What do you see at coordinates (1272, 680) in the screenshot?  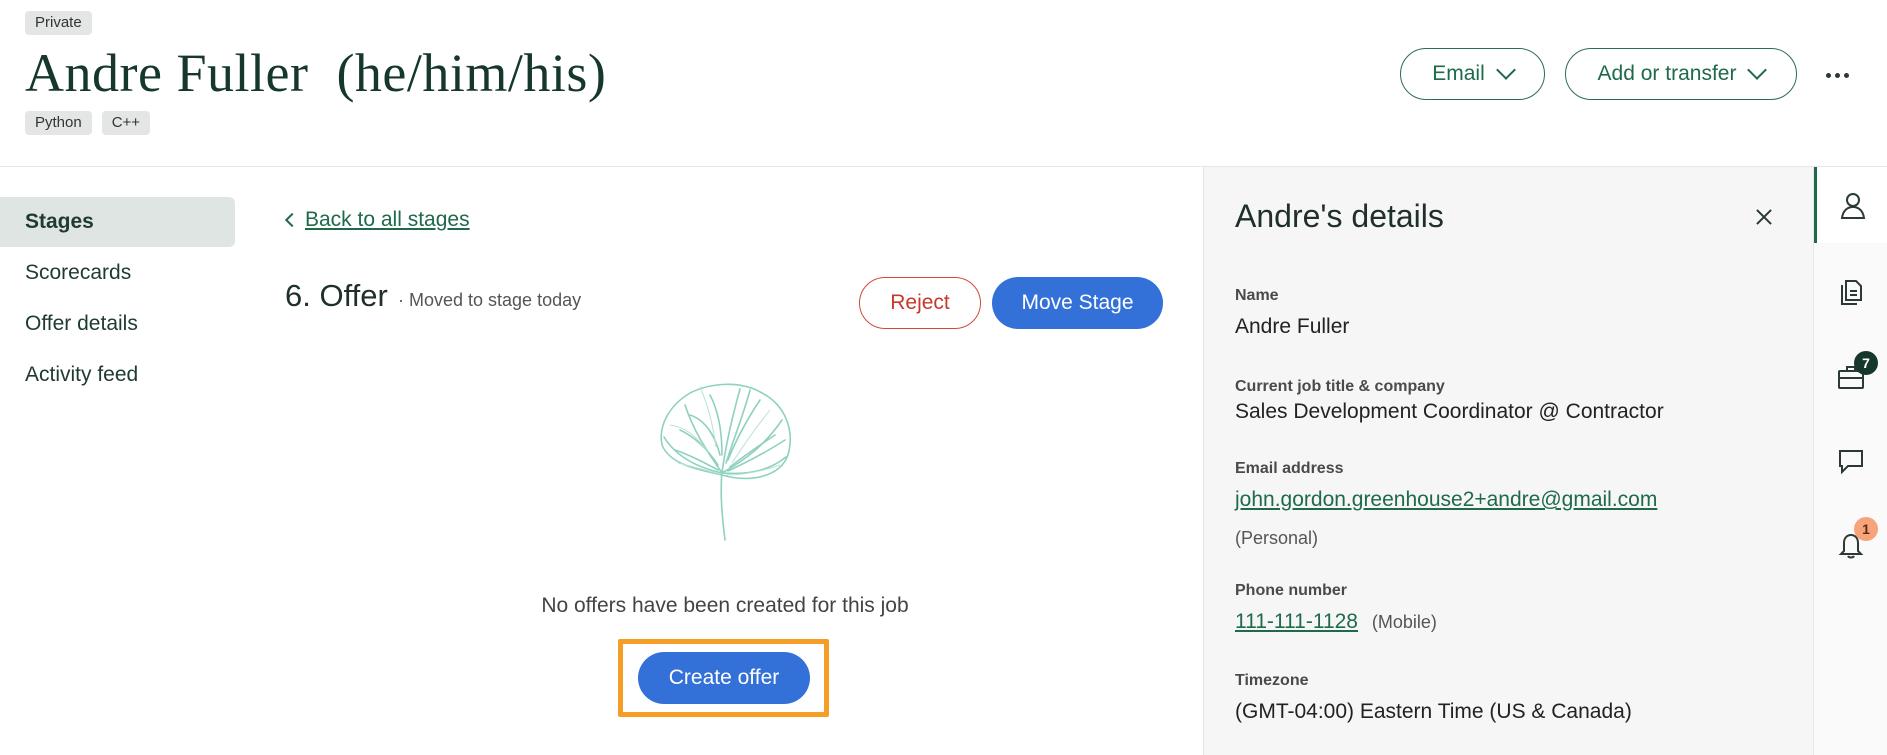 I see `timezone-label: Timezone` at bounding box center [1272, 680].